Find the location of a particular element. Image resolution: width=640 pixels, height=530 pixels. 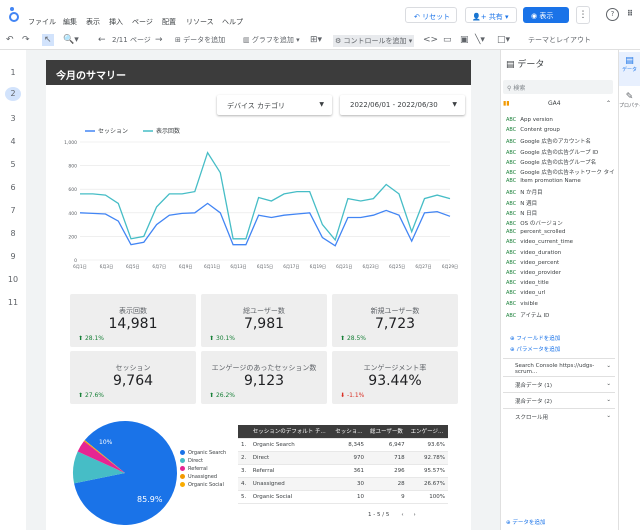

kpi-card-engaged-sessions: エンゲージのあったセッション数 9,123 ⬆ 26.2% is located at coordinates (264, 377).